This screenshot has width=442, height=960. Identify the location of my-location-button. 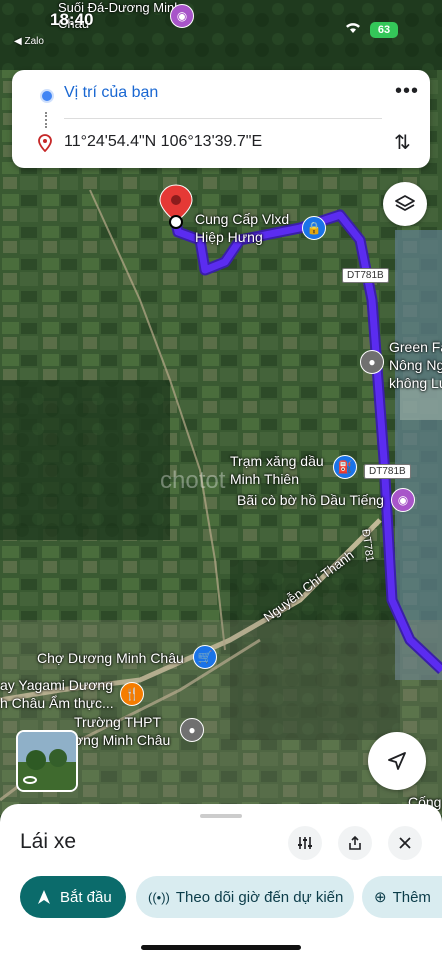
(397, 761).